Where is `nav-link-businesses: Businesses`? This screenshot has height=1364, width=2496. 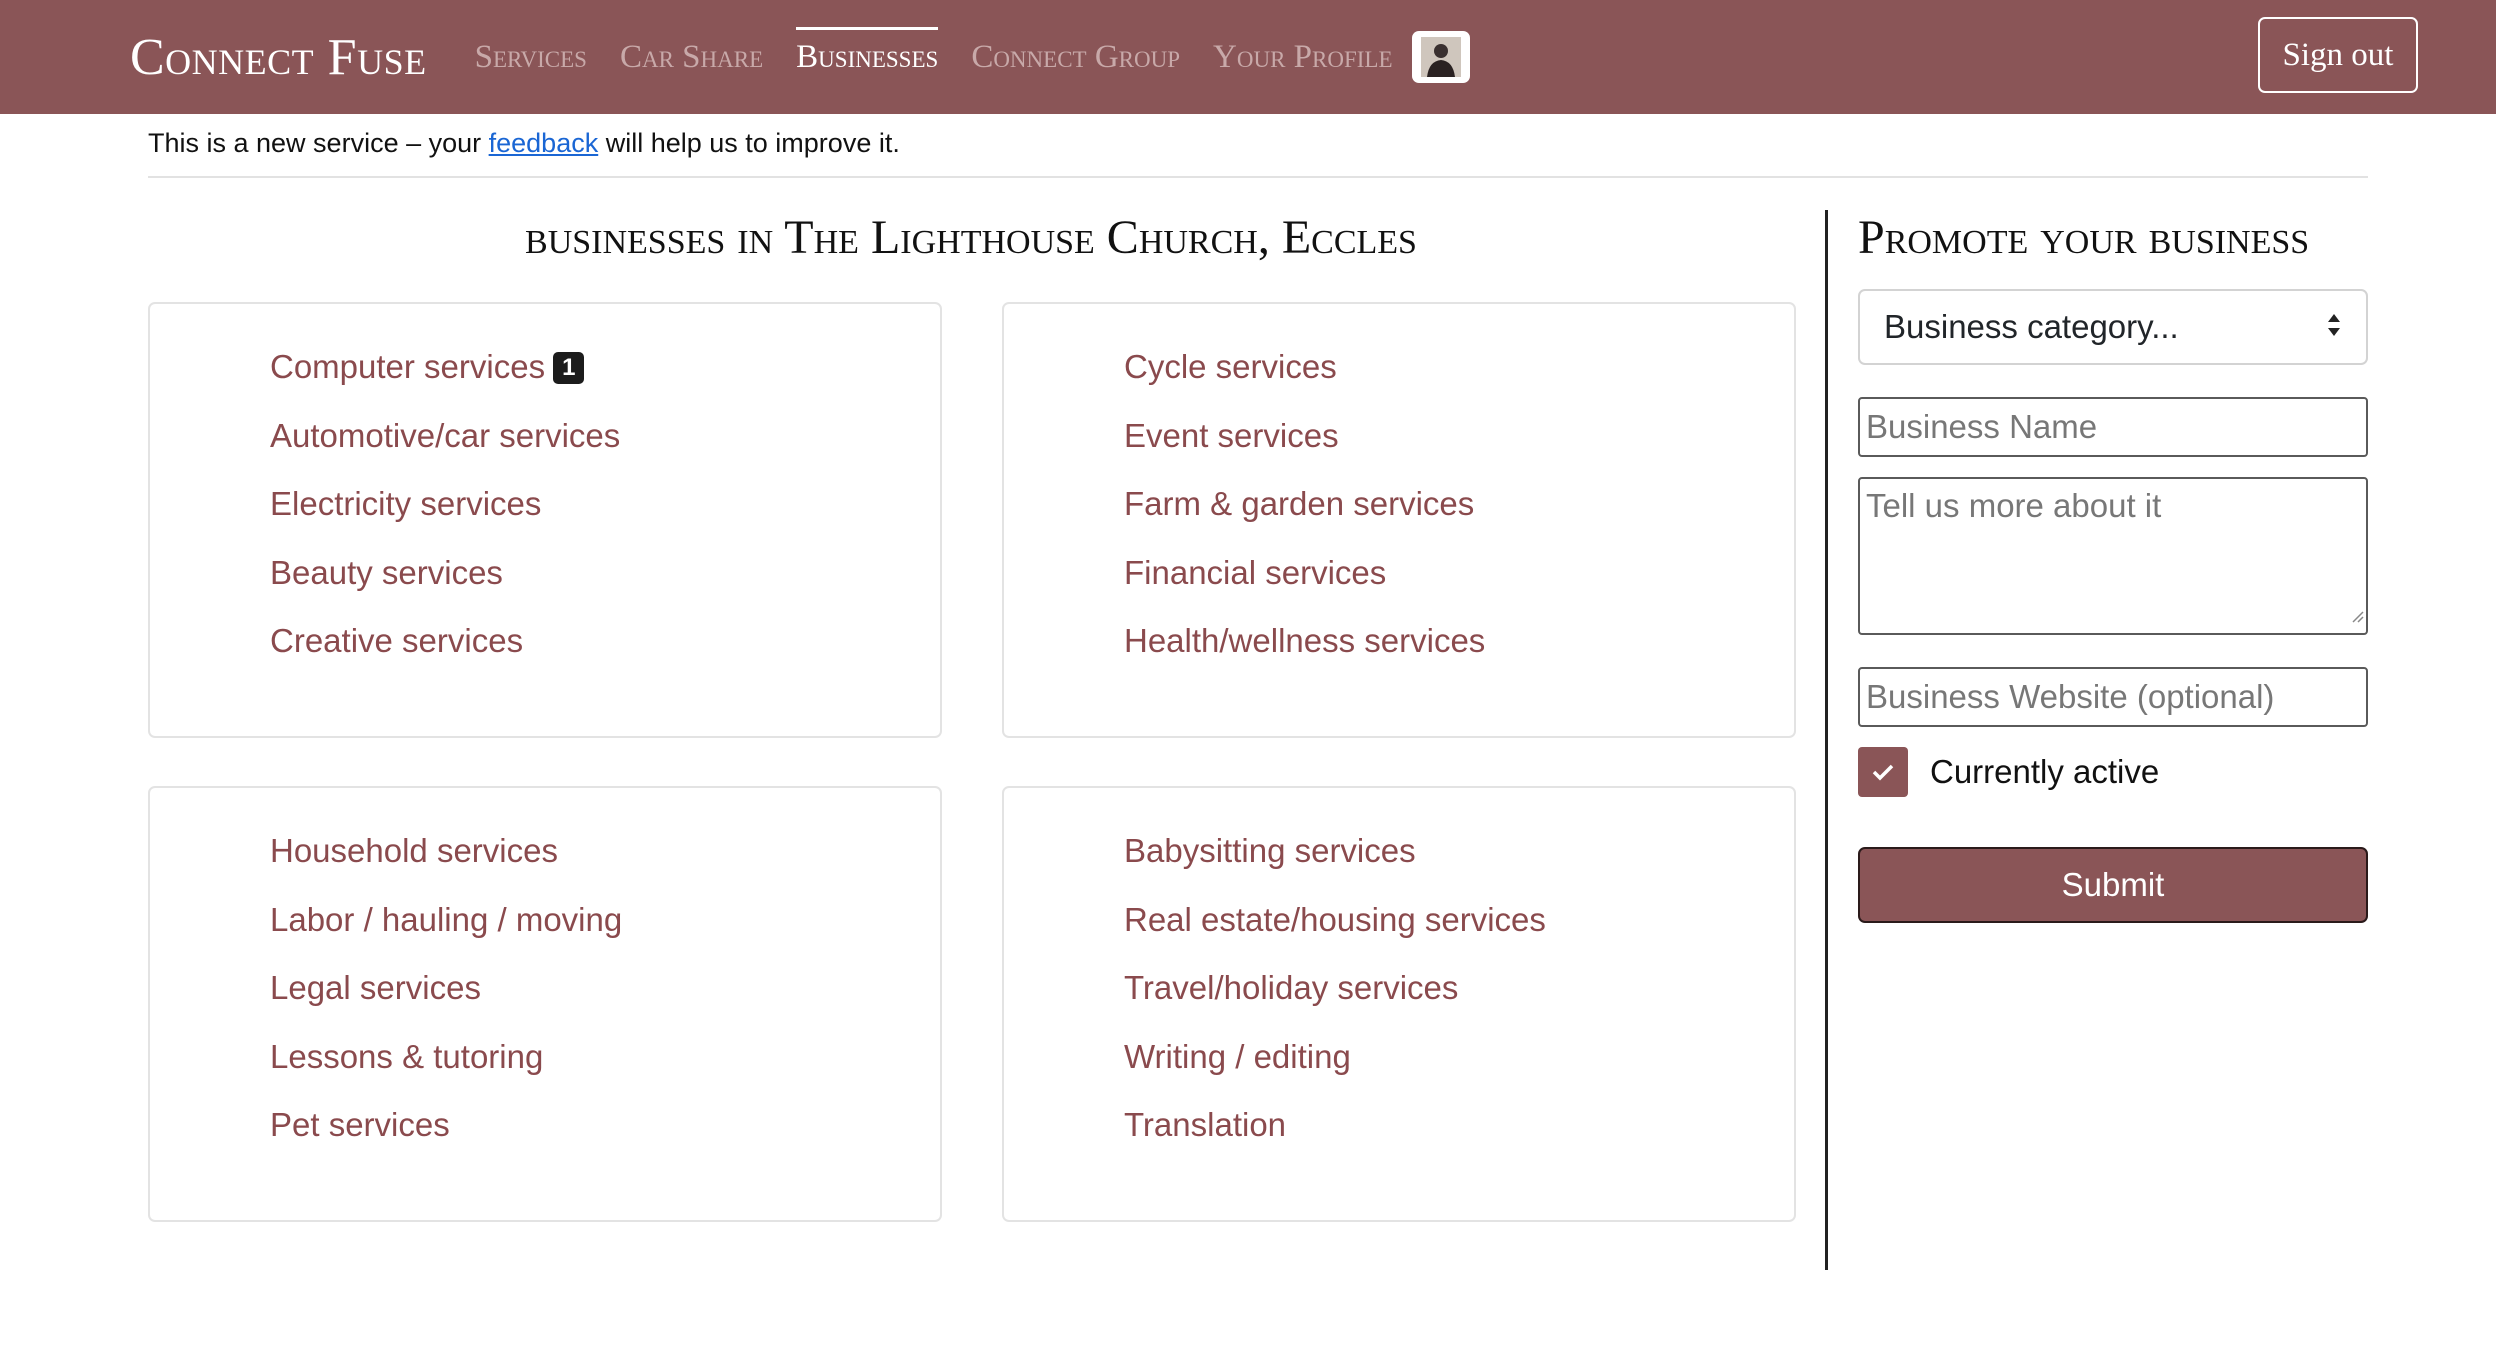 nav-link-businesses: Businesses is located at coordinates (867, 54).